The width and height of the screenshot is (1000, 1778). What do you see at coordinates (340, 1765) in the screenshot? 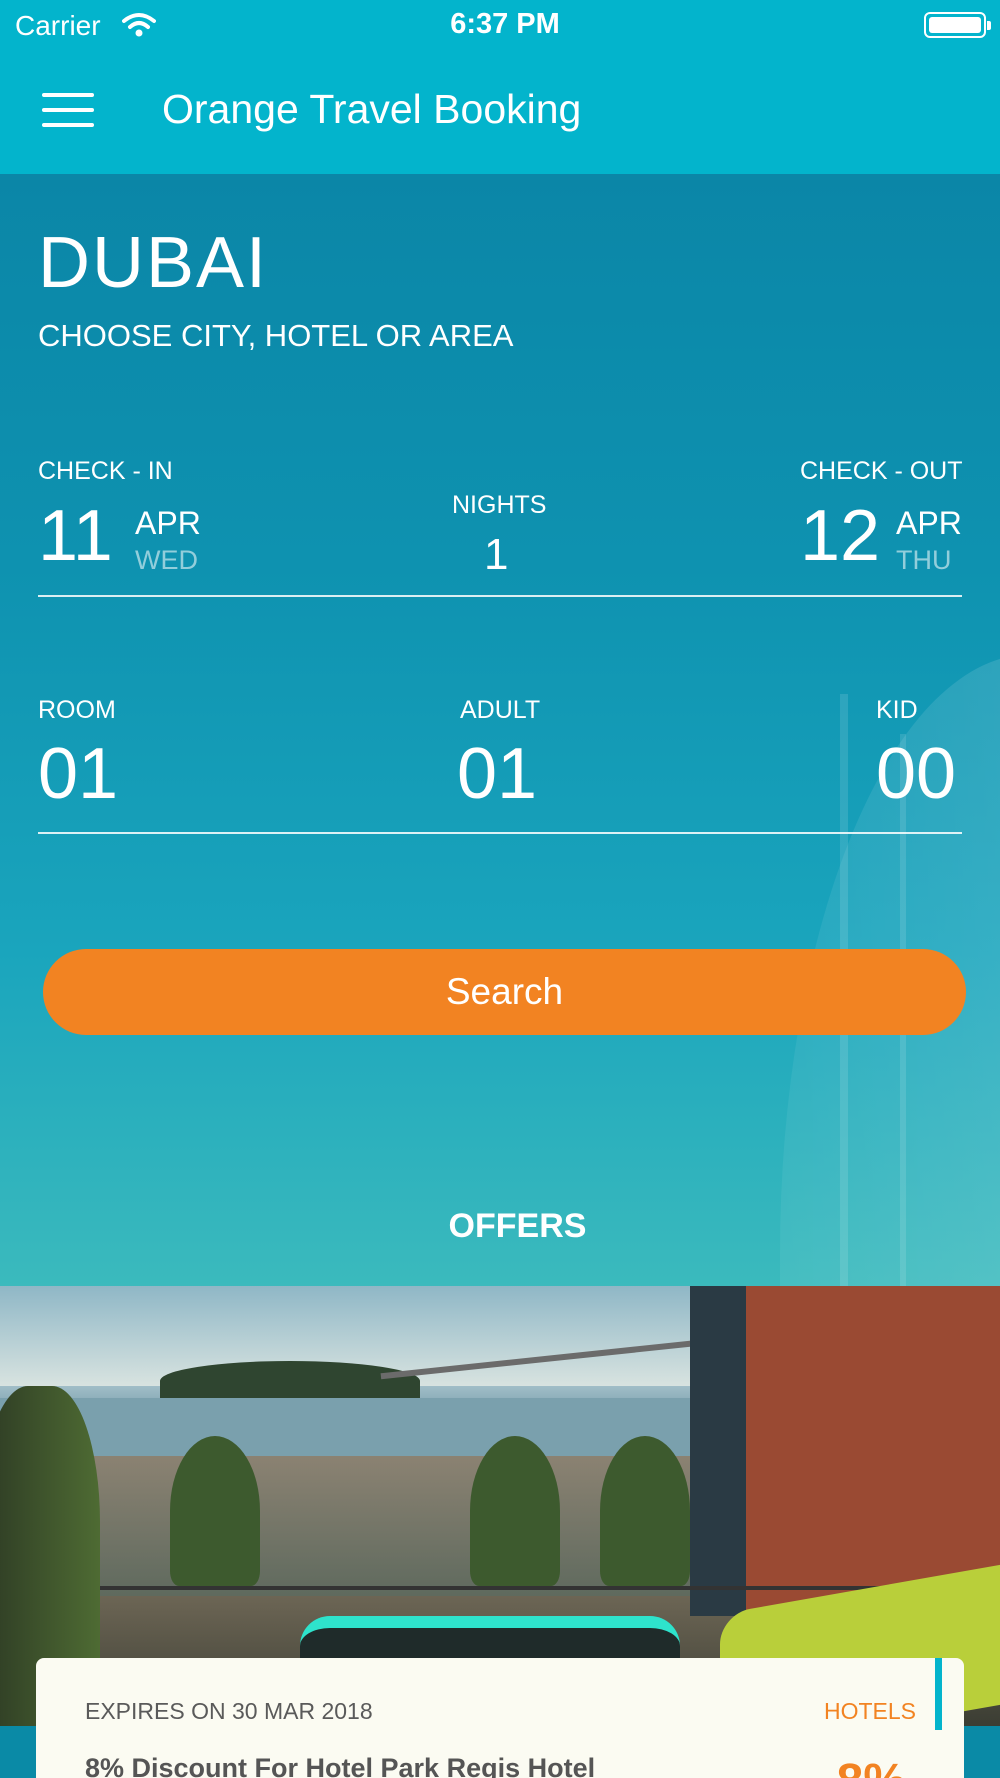
I see `offer-title: 8% Discount For Hotel Park Regis Hotel` at bounding box center [340, 1765].